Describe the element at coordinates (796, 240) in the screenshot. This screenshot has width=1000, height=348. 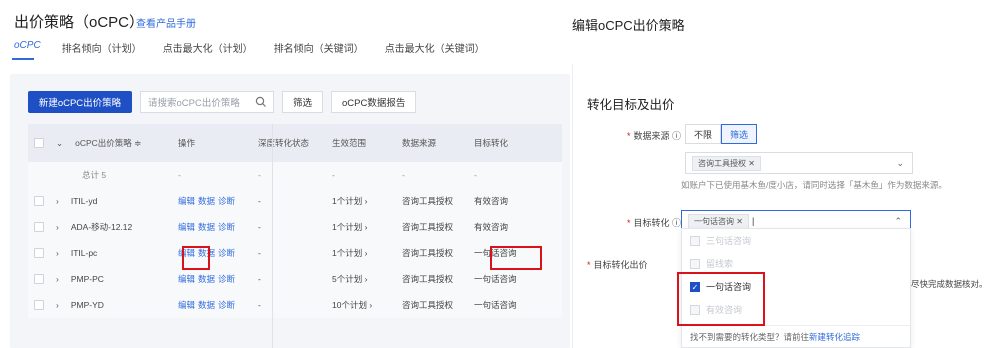
I see `dropdown-option: 三句话咨询` at that location.